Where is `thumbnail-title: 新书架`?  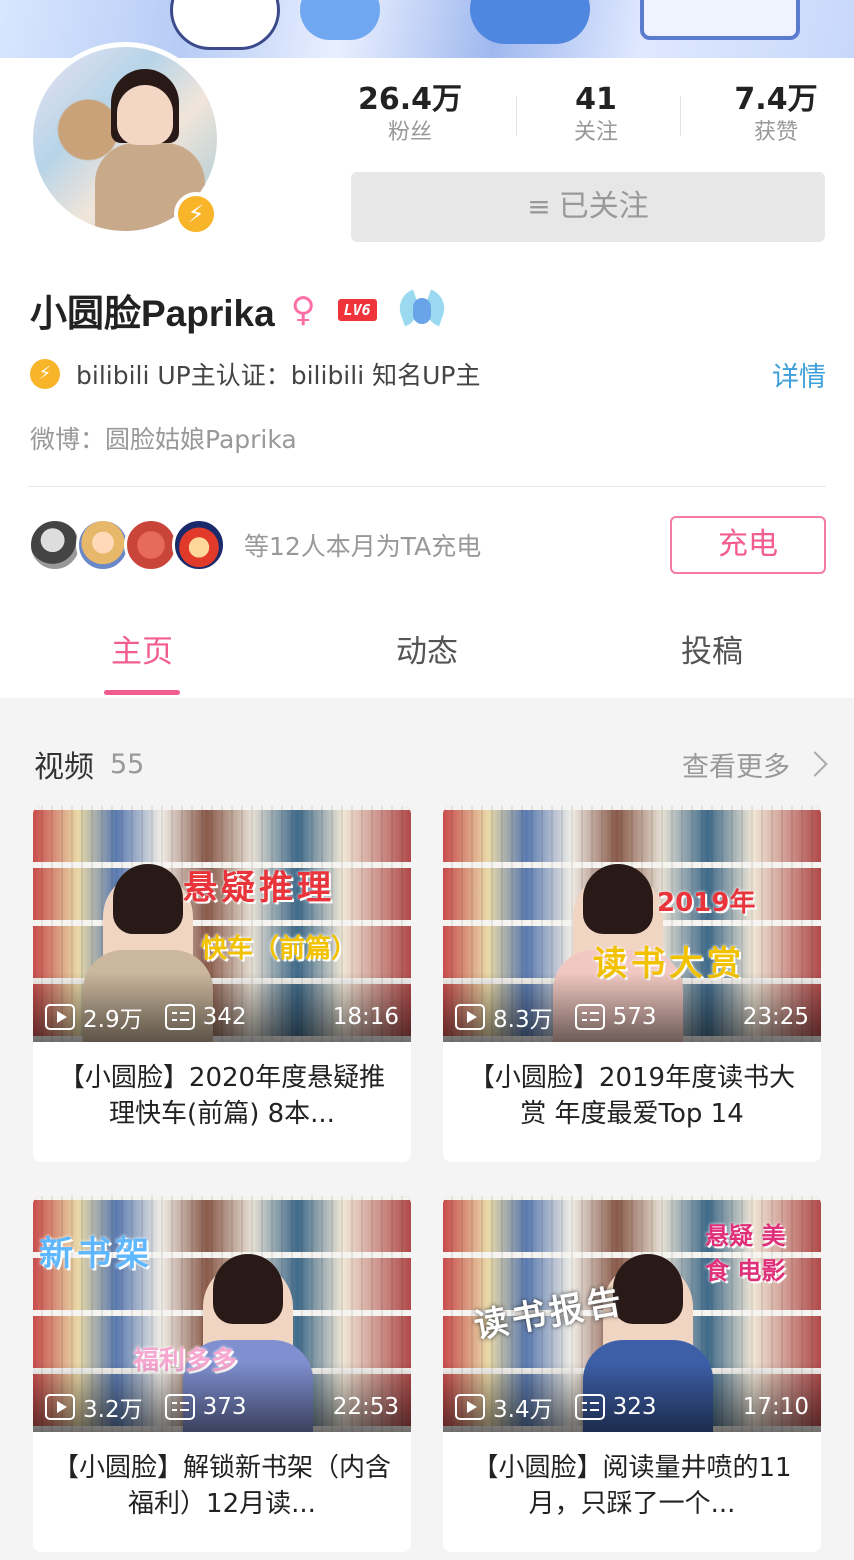 thumbnail-title: 新书架 is located at coordinates (96, 1254).